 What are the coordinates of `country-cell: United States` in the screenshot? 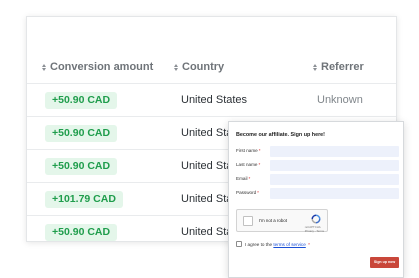 It's located at (214, 100).